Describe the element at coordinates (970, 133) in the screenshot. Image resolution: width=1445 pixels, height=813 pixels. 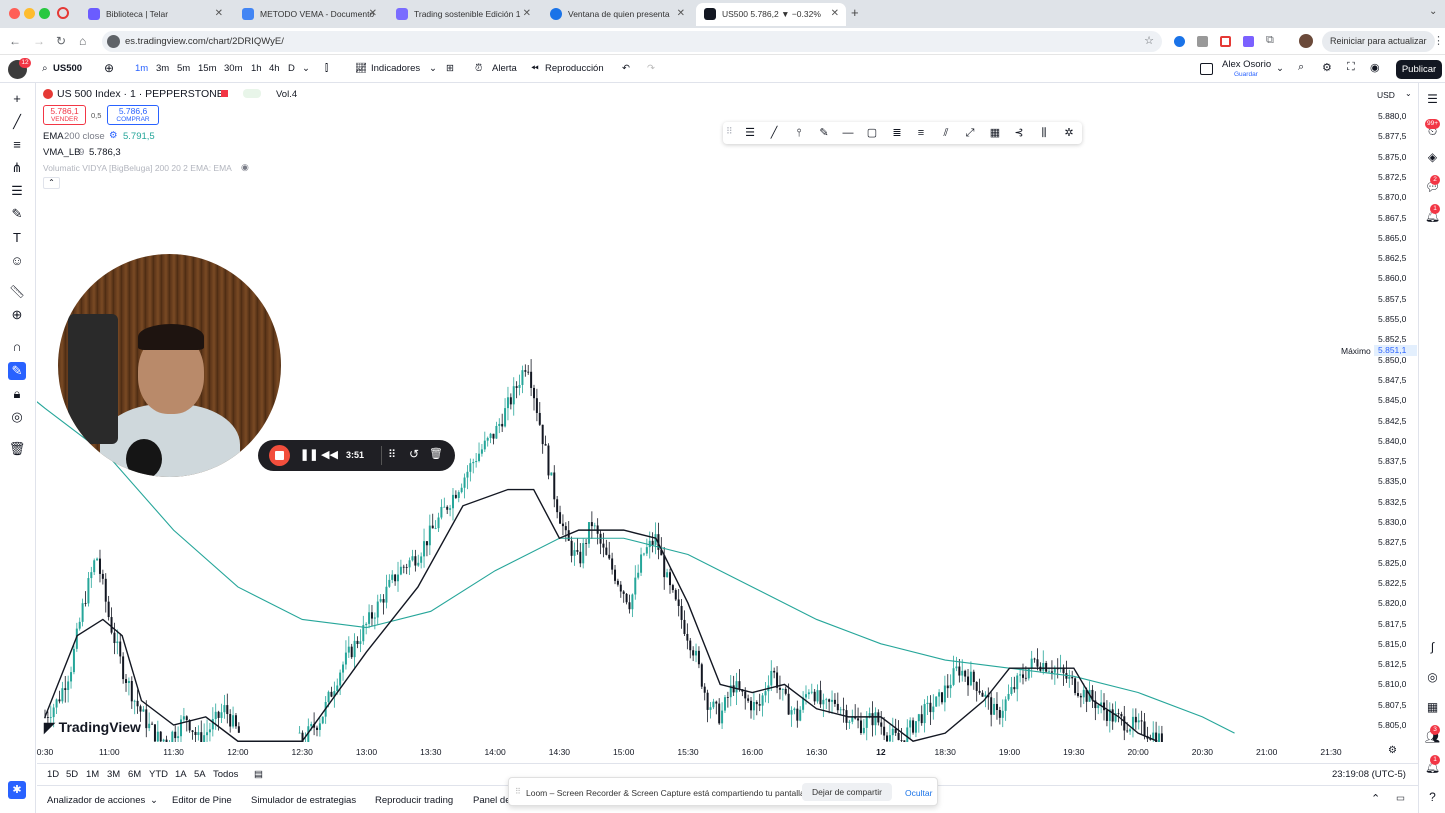
I see `path-icon: ⤢` at that location.